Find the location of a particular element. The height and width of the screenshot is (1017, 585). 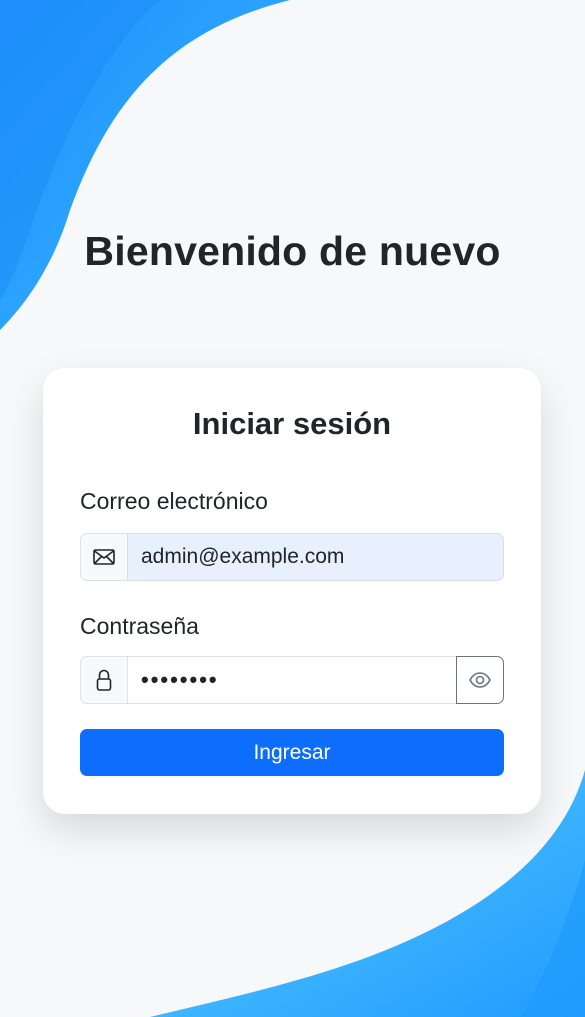

password-field: •••••••• is located at coordinates (291, 680).